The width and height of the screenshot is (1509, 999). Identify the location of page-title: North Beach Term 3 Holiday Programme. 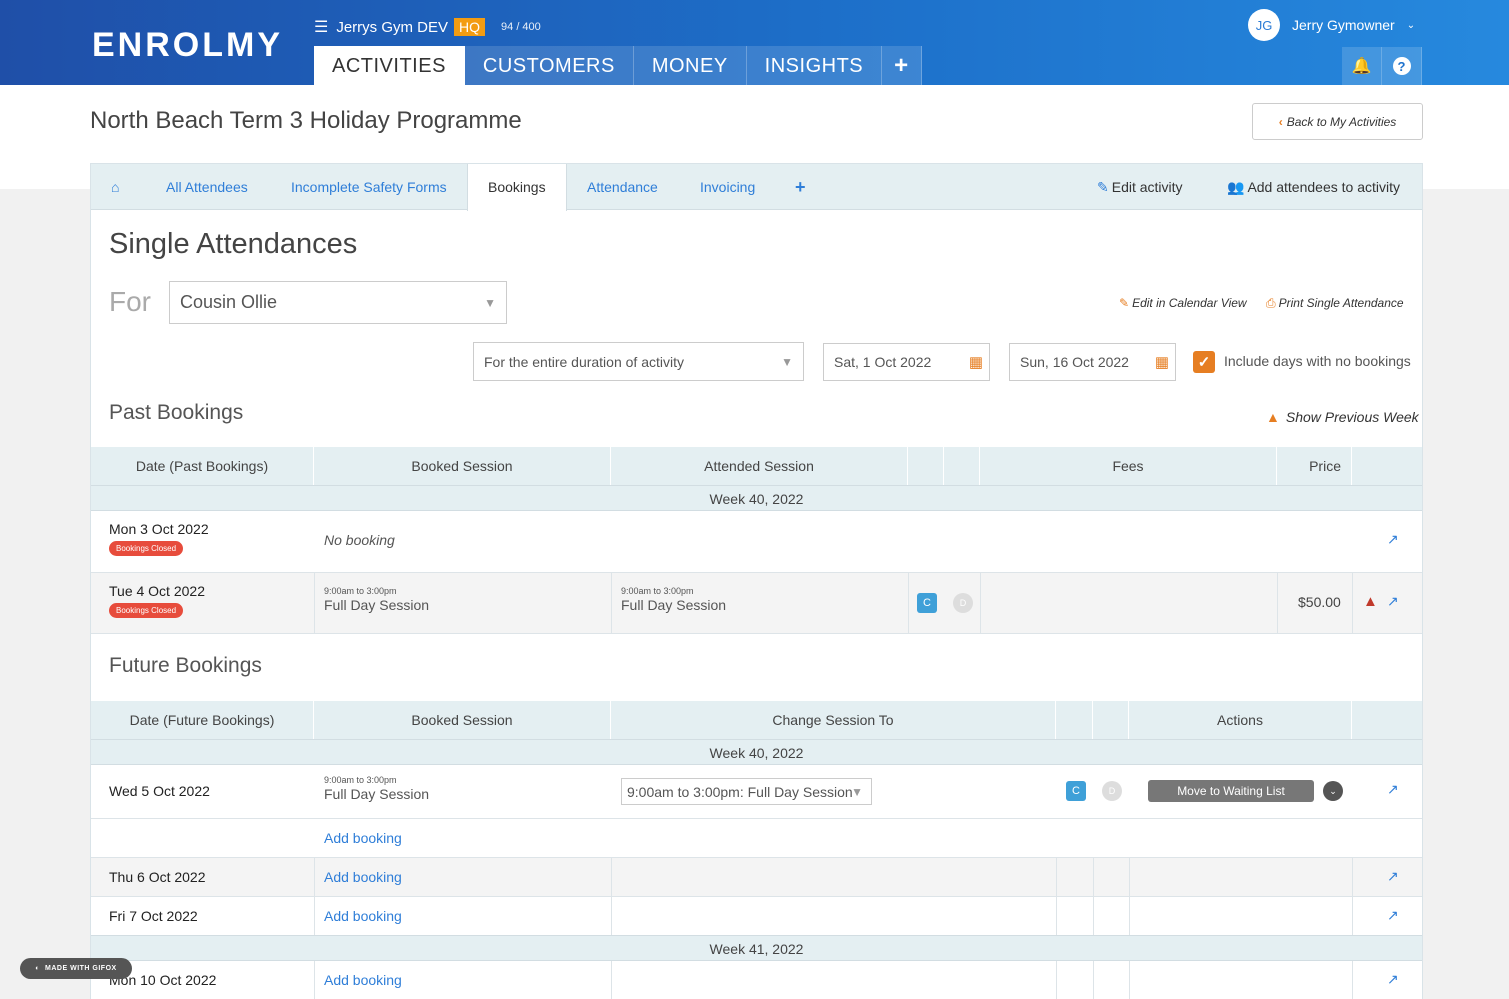
(306, 120).